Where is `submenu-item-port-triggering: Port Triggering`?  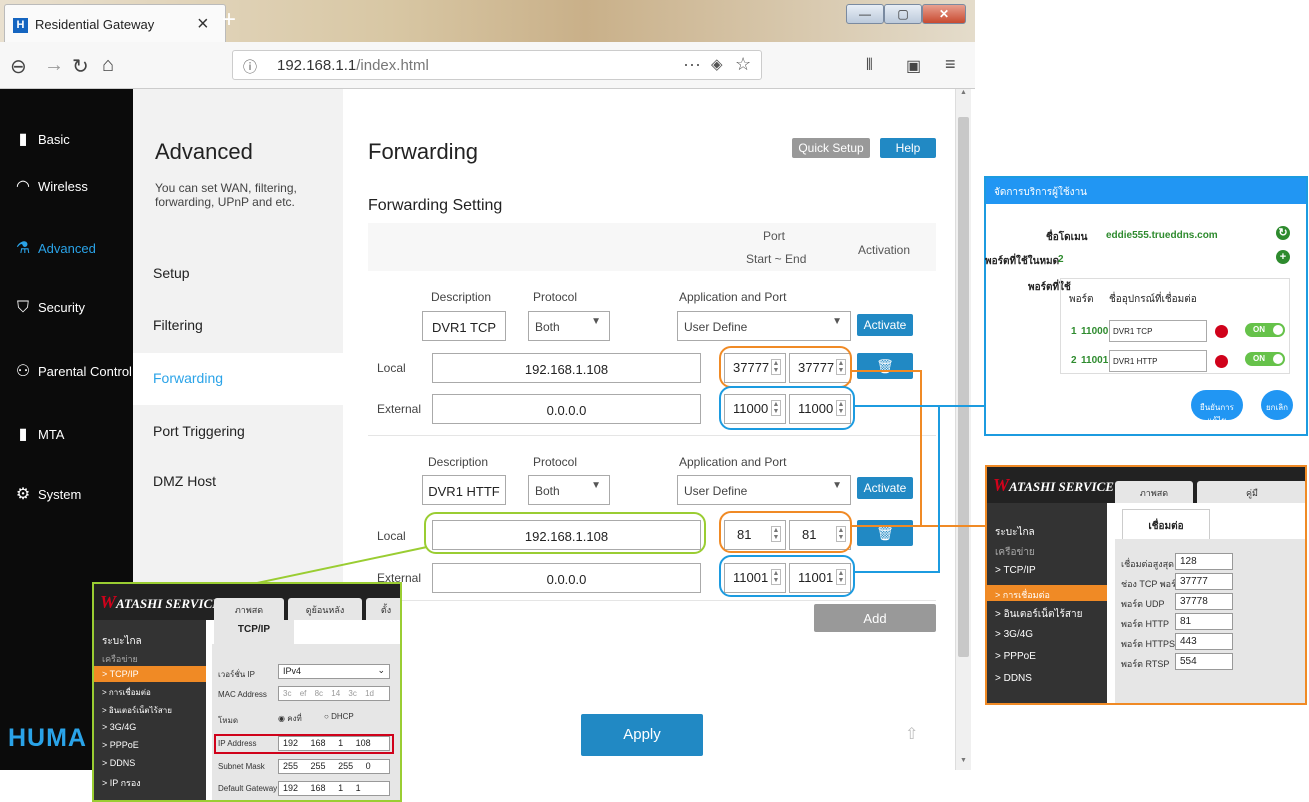 submenu-item-port-triggering: Port Triggering is located at coordinates (199, 431).